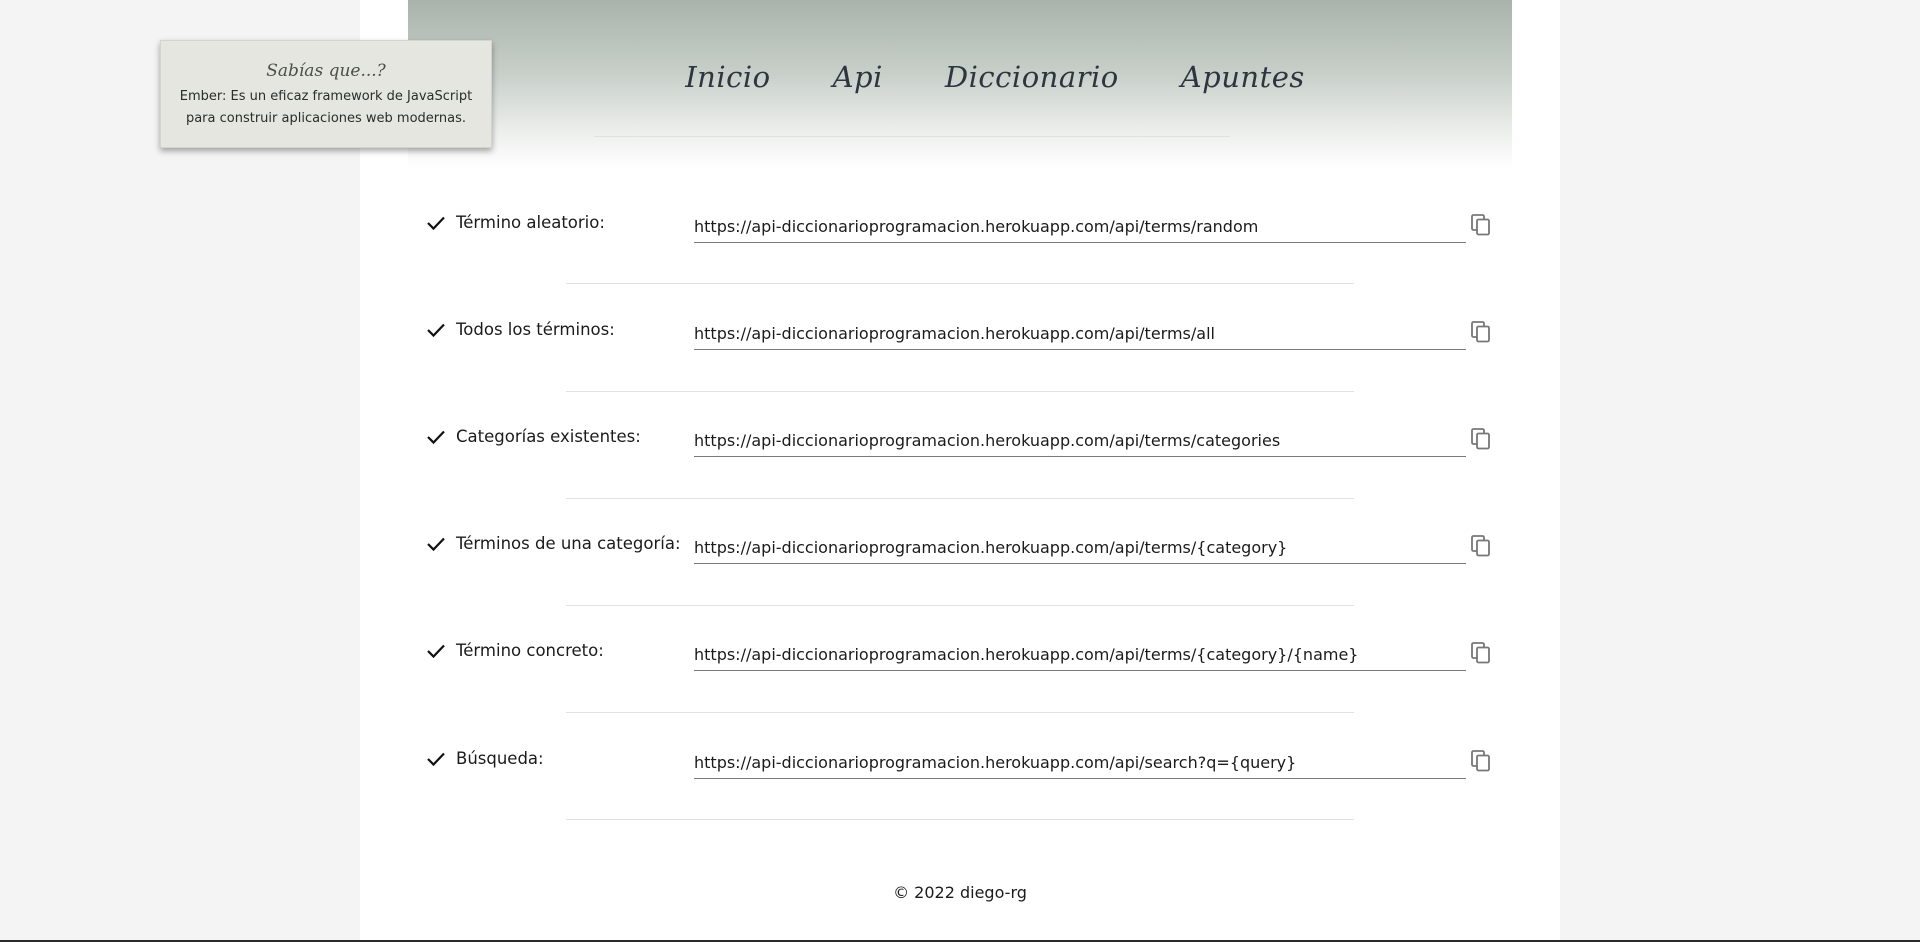  I want to click on tip-title: Sabías que...?, so click(326, 71).